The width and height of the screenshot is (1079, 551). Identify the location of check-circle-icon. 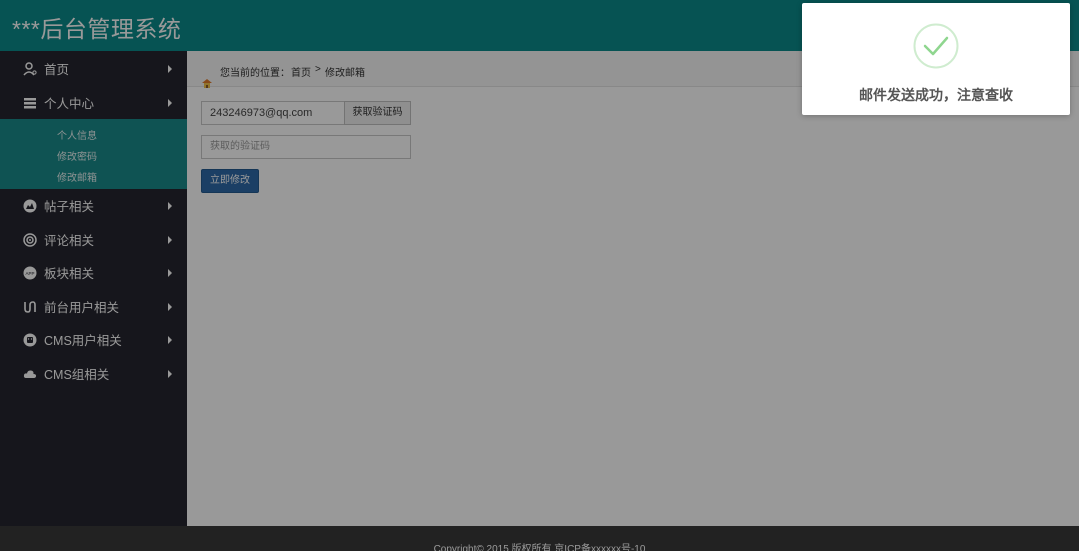
(936, 46).